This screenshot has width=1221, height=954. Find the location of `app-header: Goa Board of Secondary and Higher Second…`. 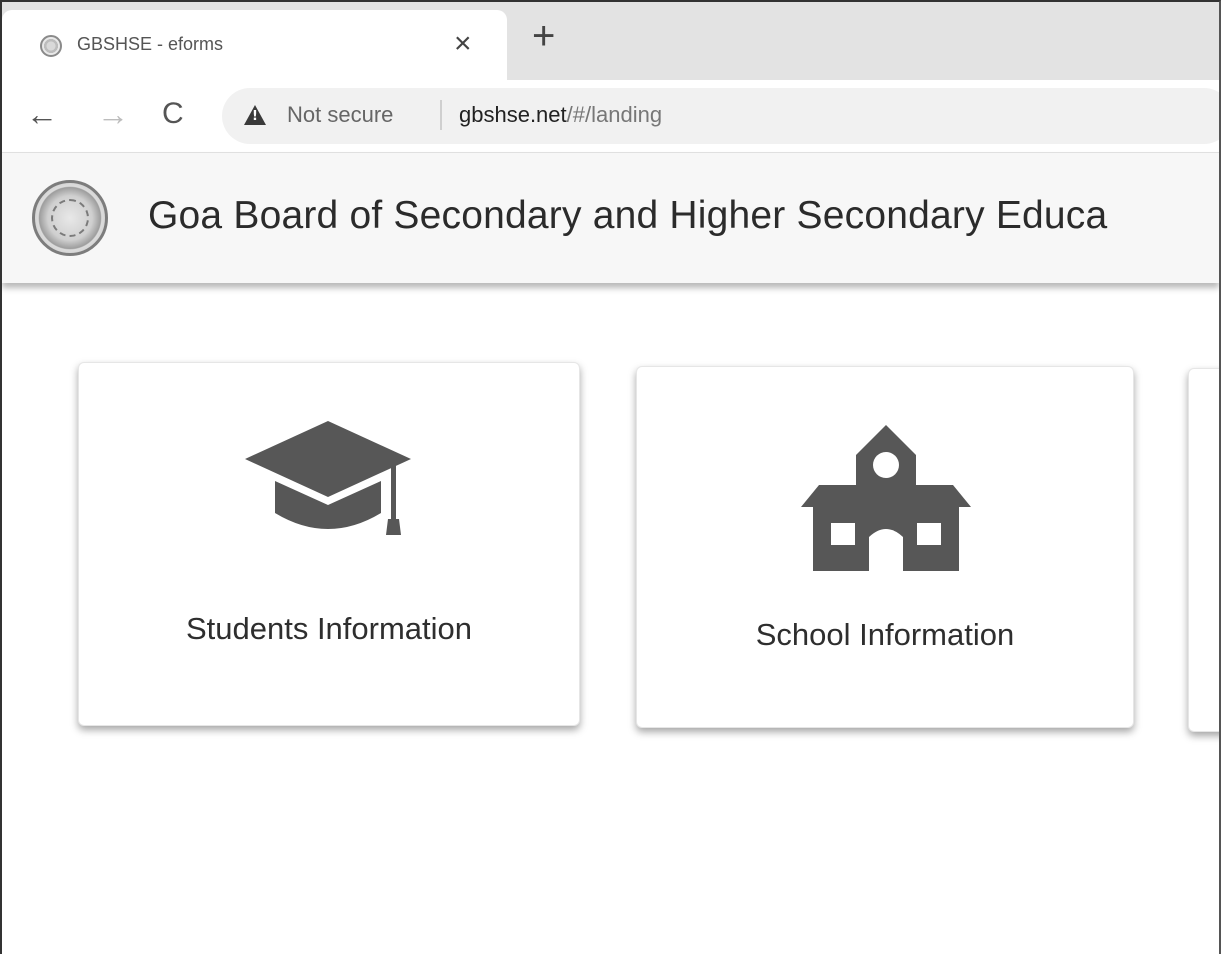

app-header: Goa Board of Secondary and Higher Second… is located at coordinates (610, 218).